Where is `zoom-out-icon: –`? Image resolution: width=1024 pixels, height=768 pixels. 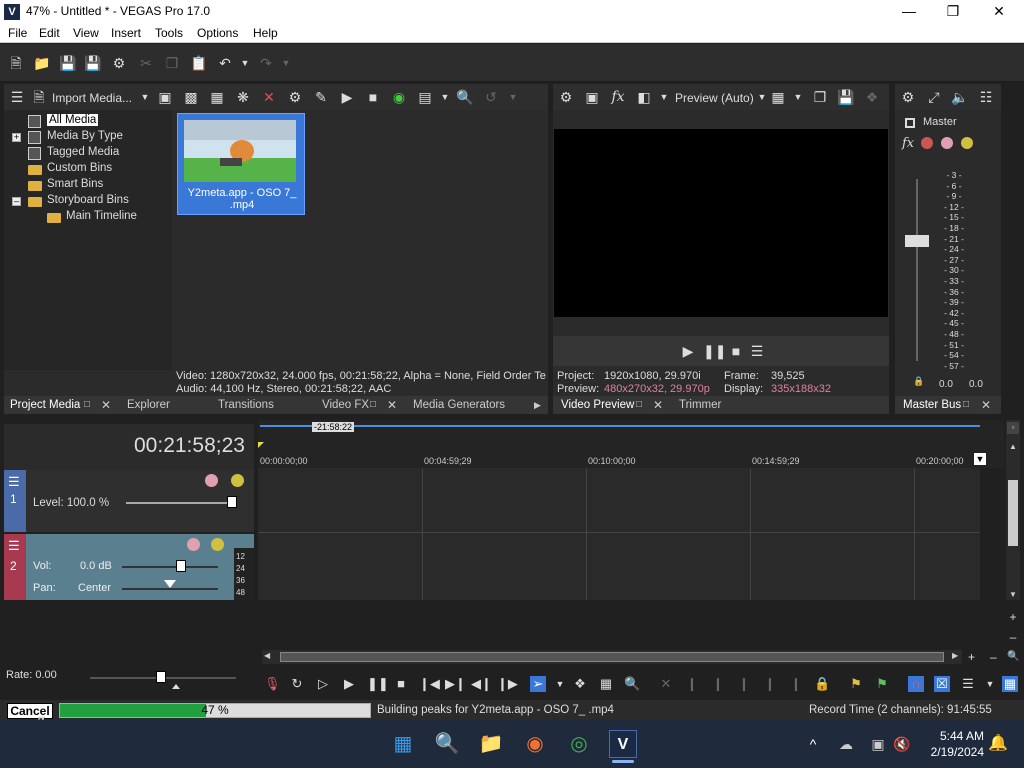
zoom-out-icon: – is located at coordinates (993, 657).